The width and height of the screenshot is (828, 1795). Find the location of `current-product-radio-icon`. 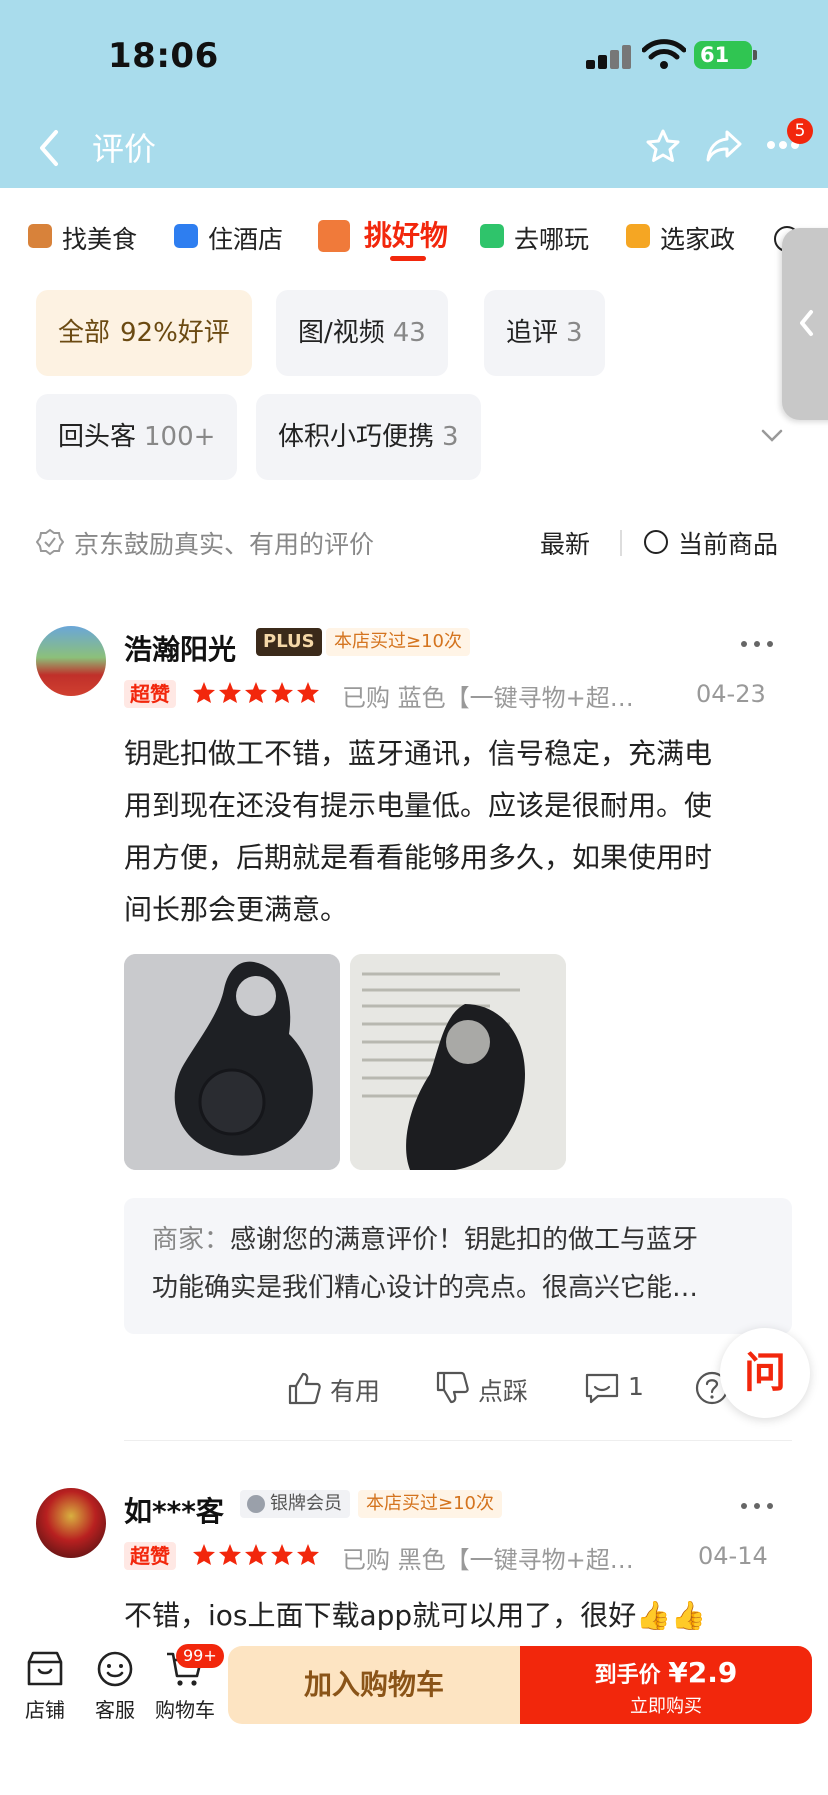

current-product-radio-icon is located at coordinates (656, 542).